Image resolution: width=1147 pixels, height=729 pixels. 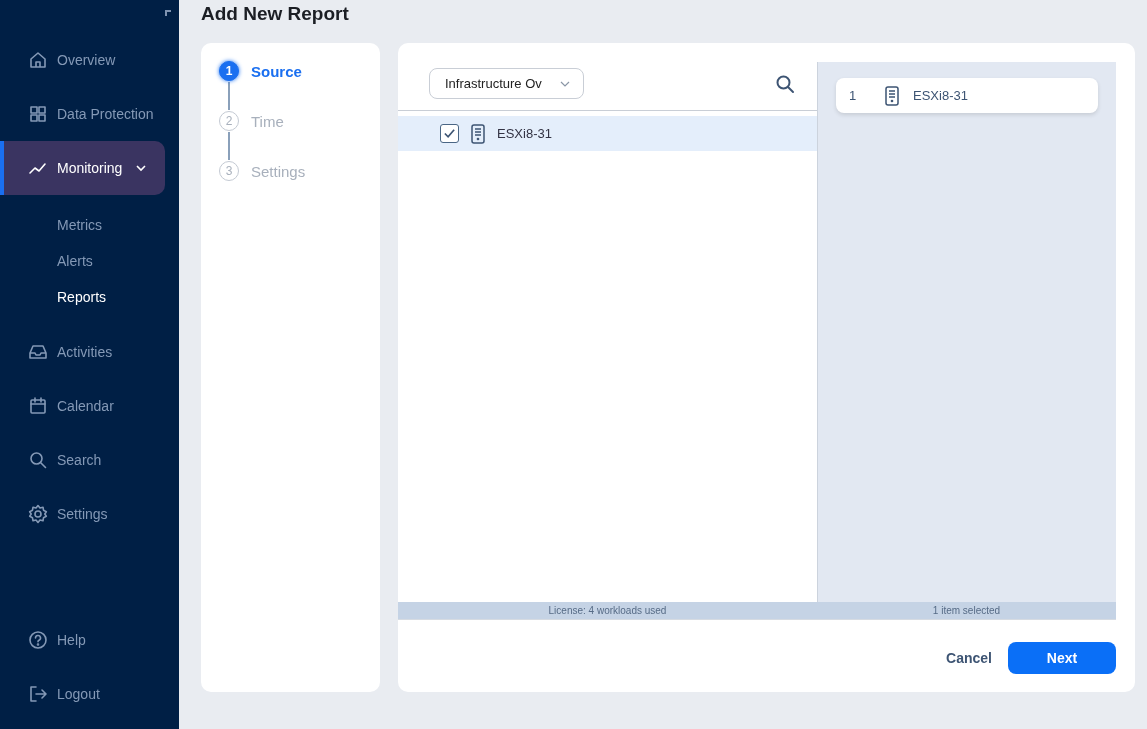 What do you see at coordinates (38, 352) in the screenshot?
I see `inbox-icon` at bounding box center [38, 352].